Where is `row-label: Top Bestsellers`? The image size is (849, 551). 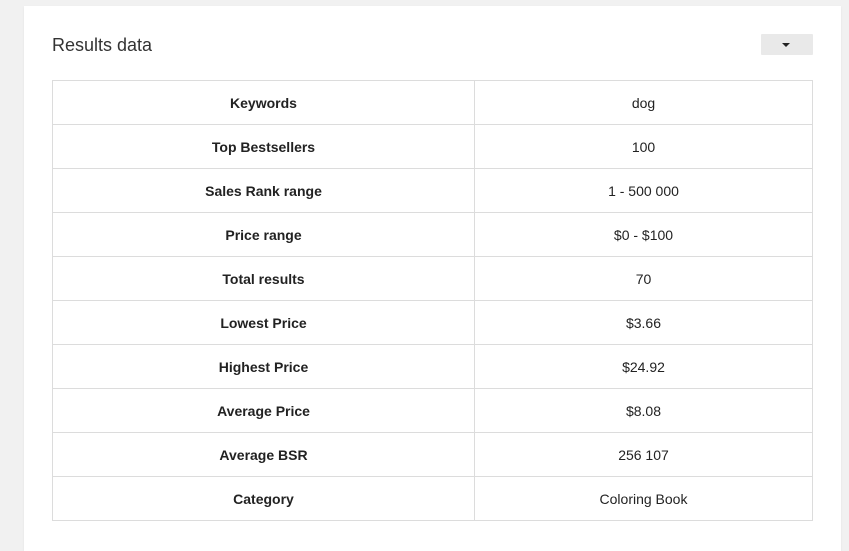
row-label: Top Bestsellers is located at coordinates (263, 146).